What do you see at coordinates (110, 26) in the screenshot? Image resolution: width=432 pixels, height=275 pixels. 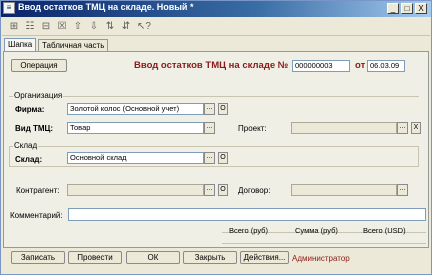 I see `sort-asc-icon: ⇅` at bounding box center [110, 26].